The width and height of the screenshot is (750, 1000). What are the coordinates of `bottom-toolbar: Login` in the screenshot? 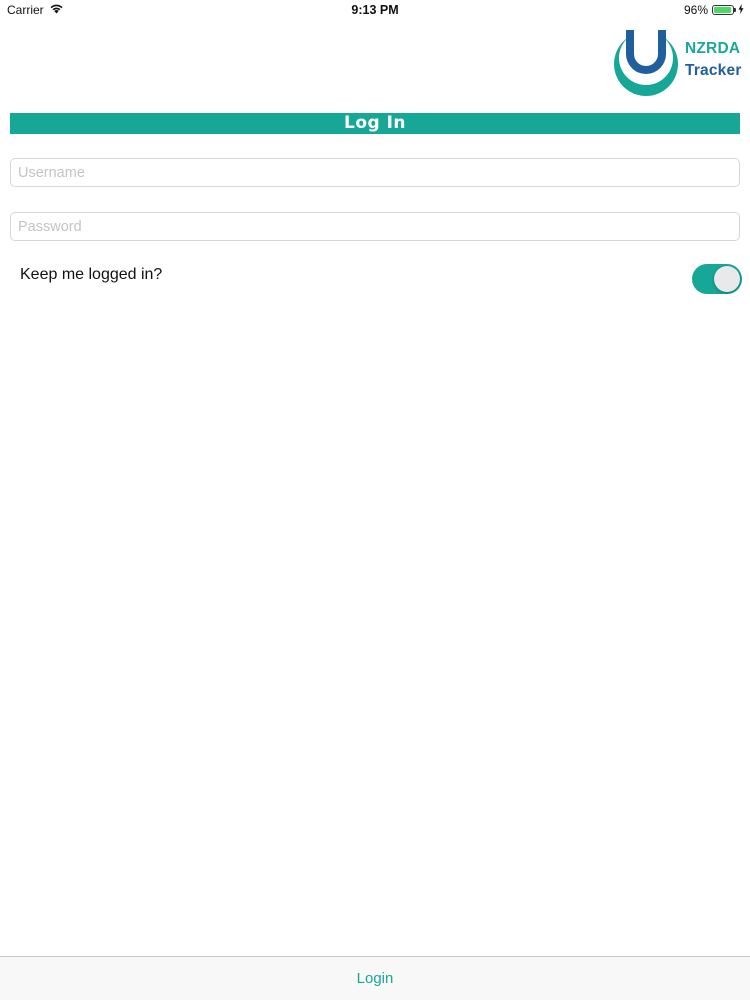 It's located at (375, 978).